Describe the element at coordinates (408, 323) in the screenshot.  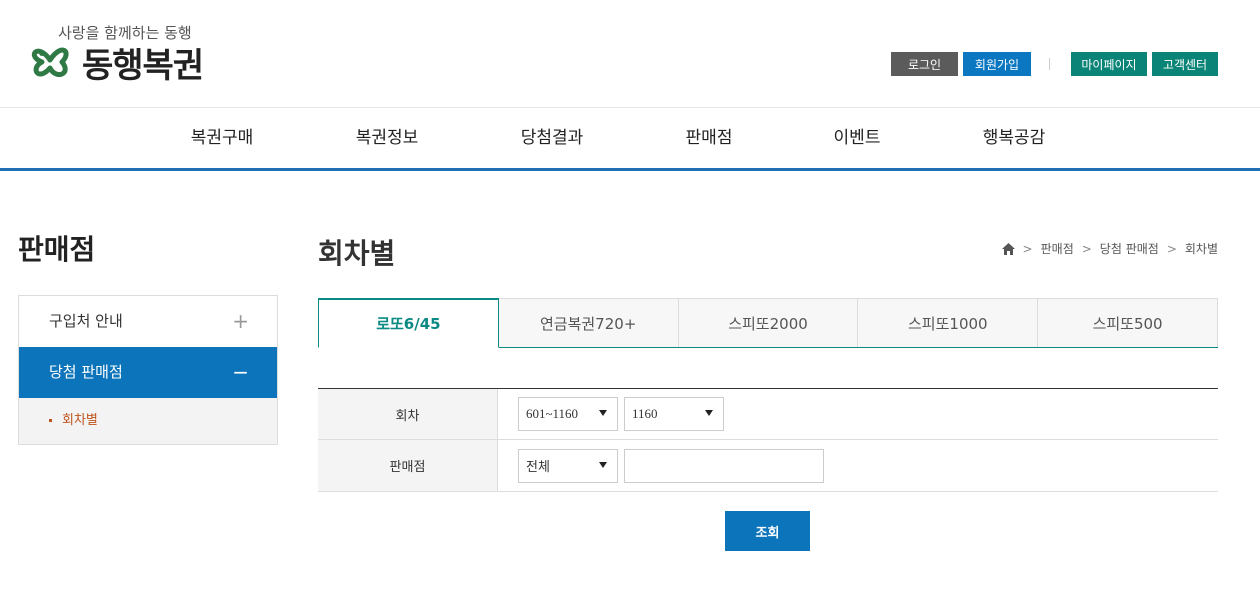
I see `tab-lotto645: 로또6/45` at that location.